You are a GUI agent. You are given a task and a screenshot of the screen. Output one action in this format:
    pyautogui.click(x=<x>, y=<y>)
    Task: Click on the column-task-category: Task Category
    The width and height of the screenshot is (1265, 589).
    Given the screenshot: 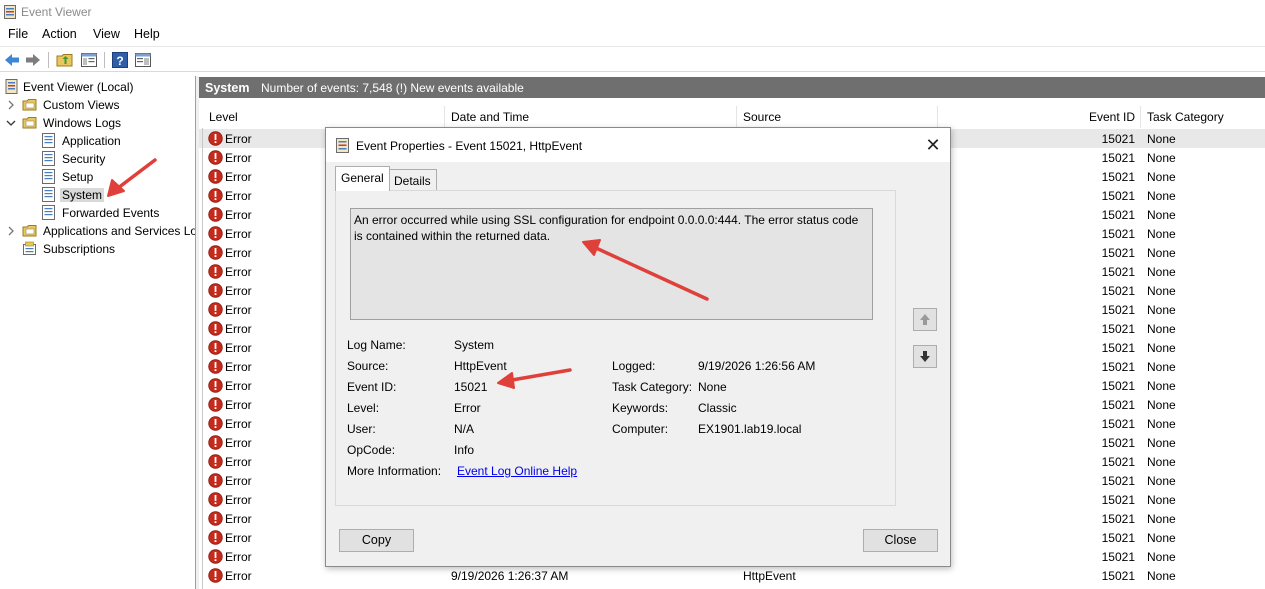 What is the action you would take?
    pyautogui.click(x=1185, y=117)
    